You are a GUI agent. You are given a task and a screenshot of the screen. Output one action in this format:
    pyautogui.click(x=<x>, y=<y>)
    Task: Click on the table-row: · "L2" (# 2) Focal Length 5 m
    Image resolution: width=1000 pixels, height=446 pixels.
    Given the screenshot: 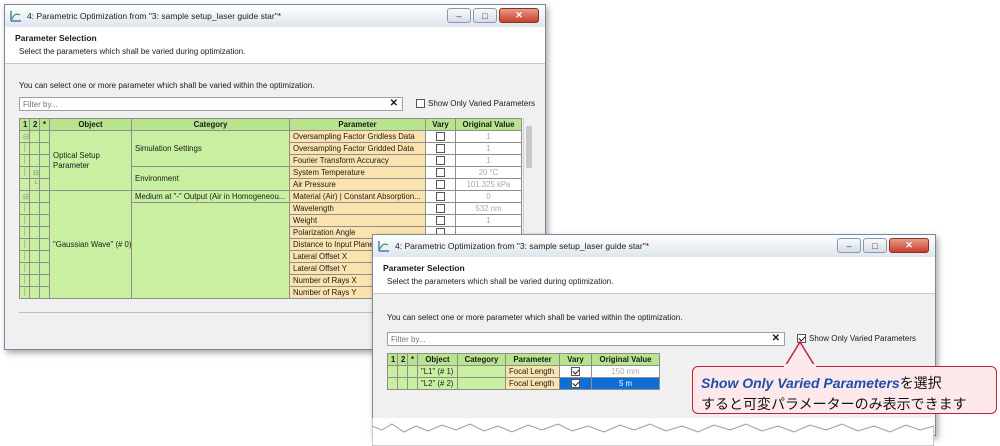 What is the action you would take?
    pyautogui.click(x=523, y=383)
    